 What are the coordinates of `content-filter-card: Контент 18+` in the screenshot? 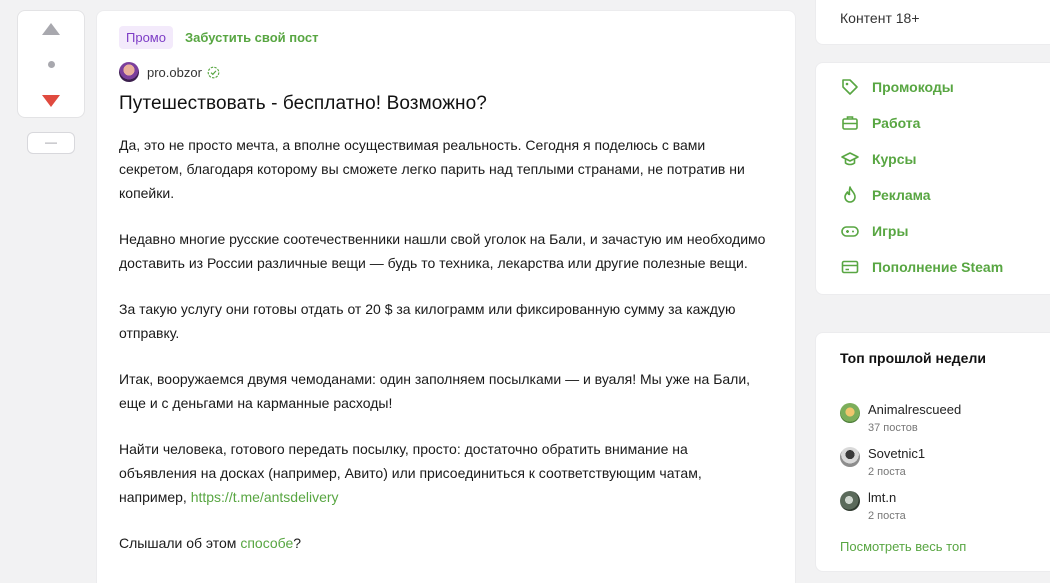 It's located at (932, 22).